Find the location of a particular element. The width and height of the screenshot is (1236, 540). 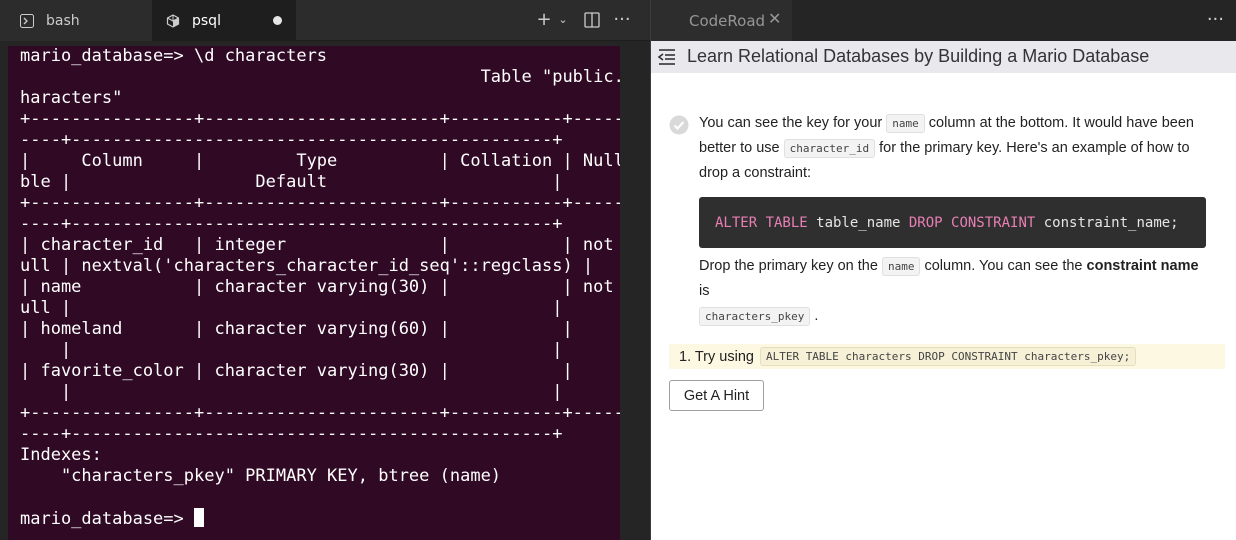

inline-code-characters-pkey: characters_pkey is located at coordinates (755, 316).